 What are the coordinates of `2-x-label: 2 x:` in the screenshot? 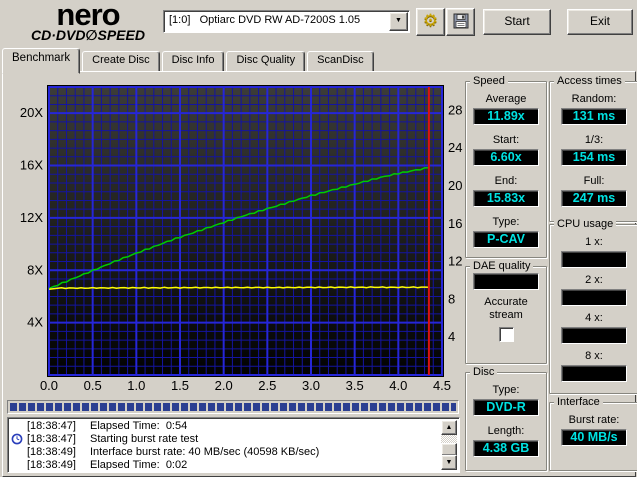 It's located at (594, 280).